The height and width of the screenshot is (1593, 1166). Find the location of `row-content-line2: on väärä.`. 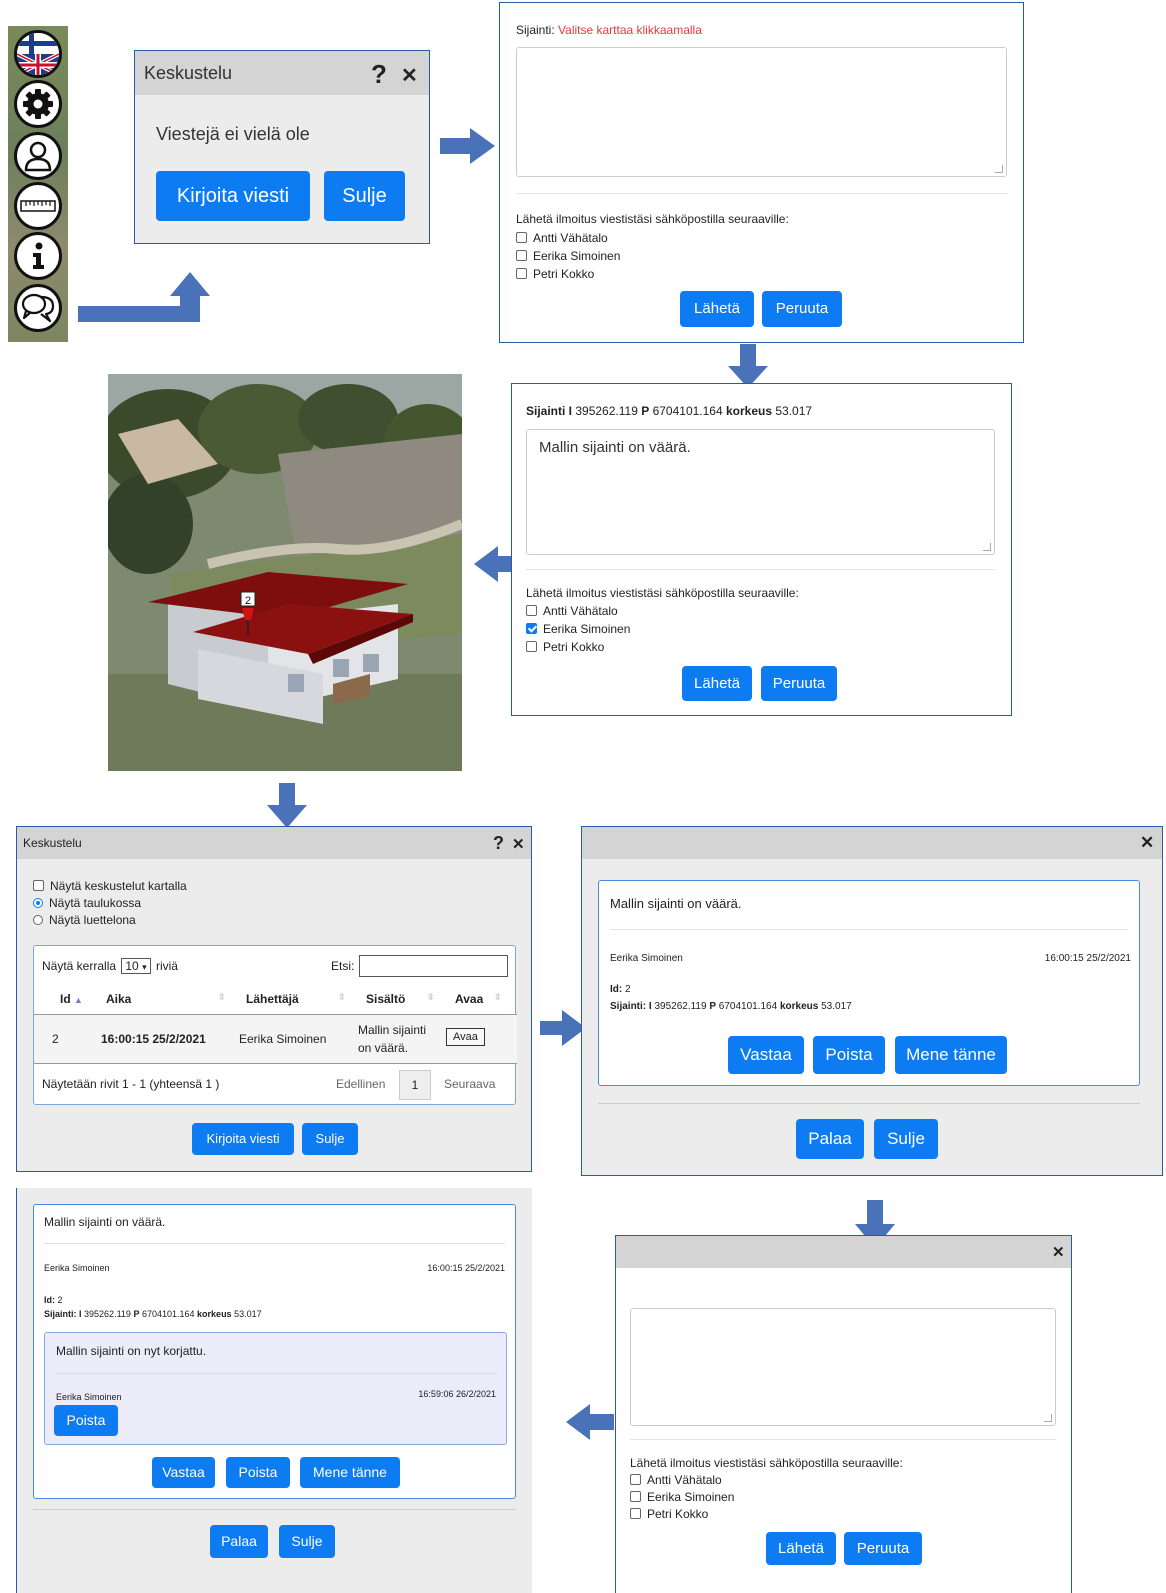

row-content-line2: on väärä. is located at coordinates (383, 1048).